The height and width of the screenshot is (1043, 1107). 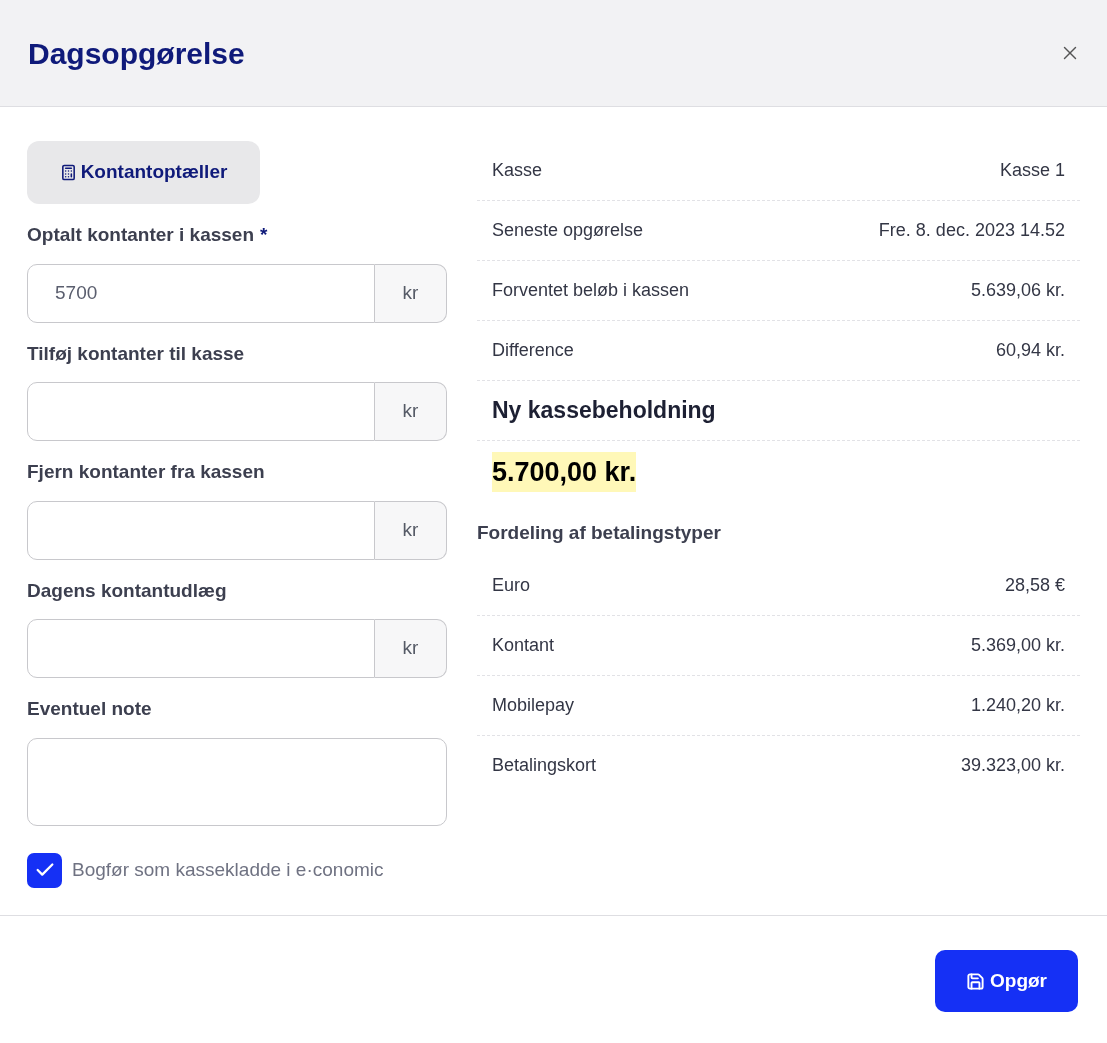 What do you see at coordinates (1032, 170) in the screenshot?
I see `row-value: Kasse 1` at bounding box center [1032, 170].